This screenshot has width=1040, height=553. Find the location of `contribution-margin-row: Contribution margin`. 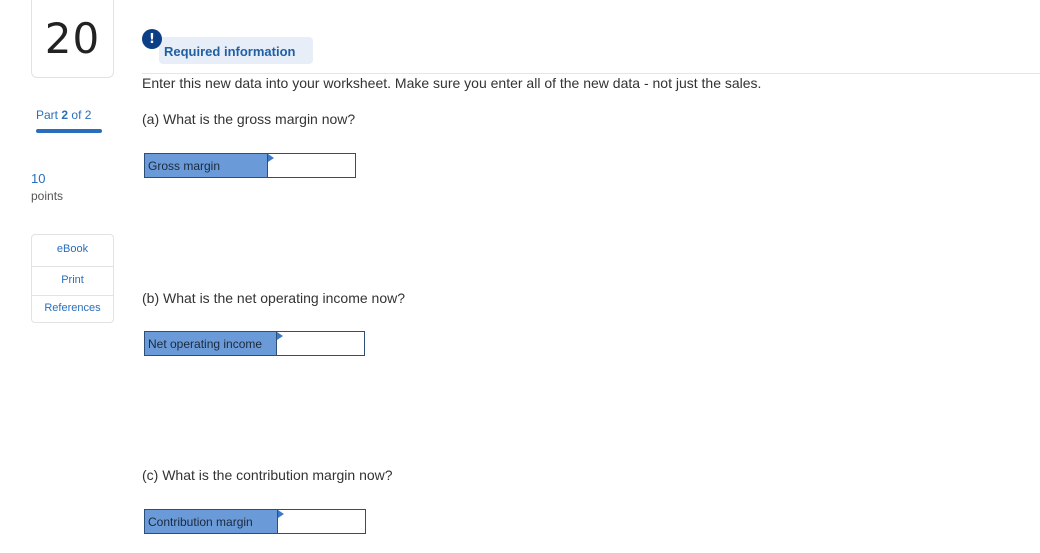

contribution-margin-row: Contribution margin is located at coordinates (255, 521).